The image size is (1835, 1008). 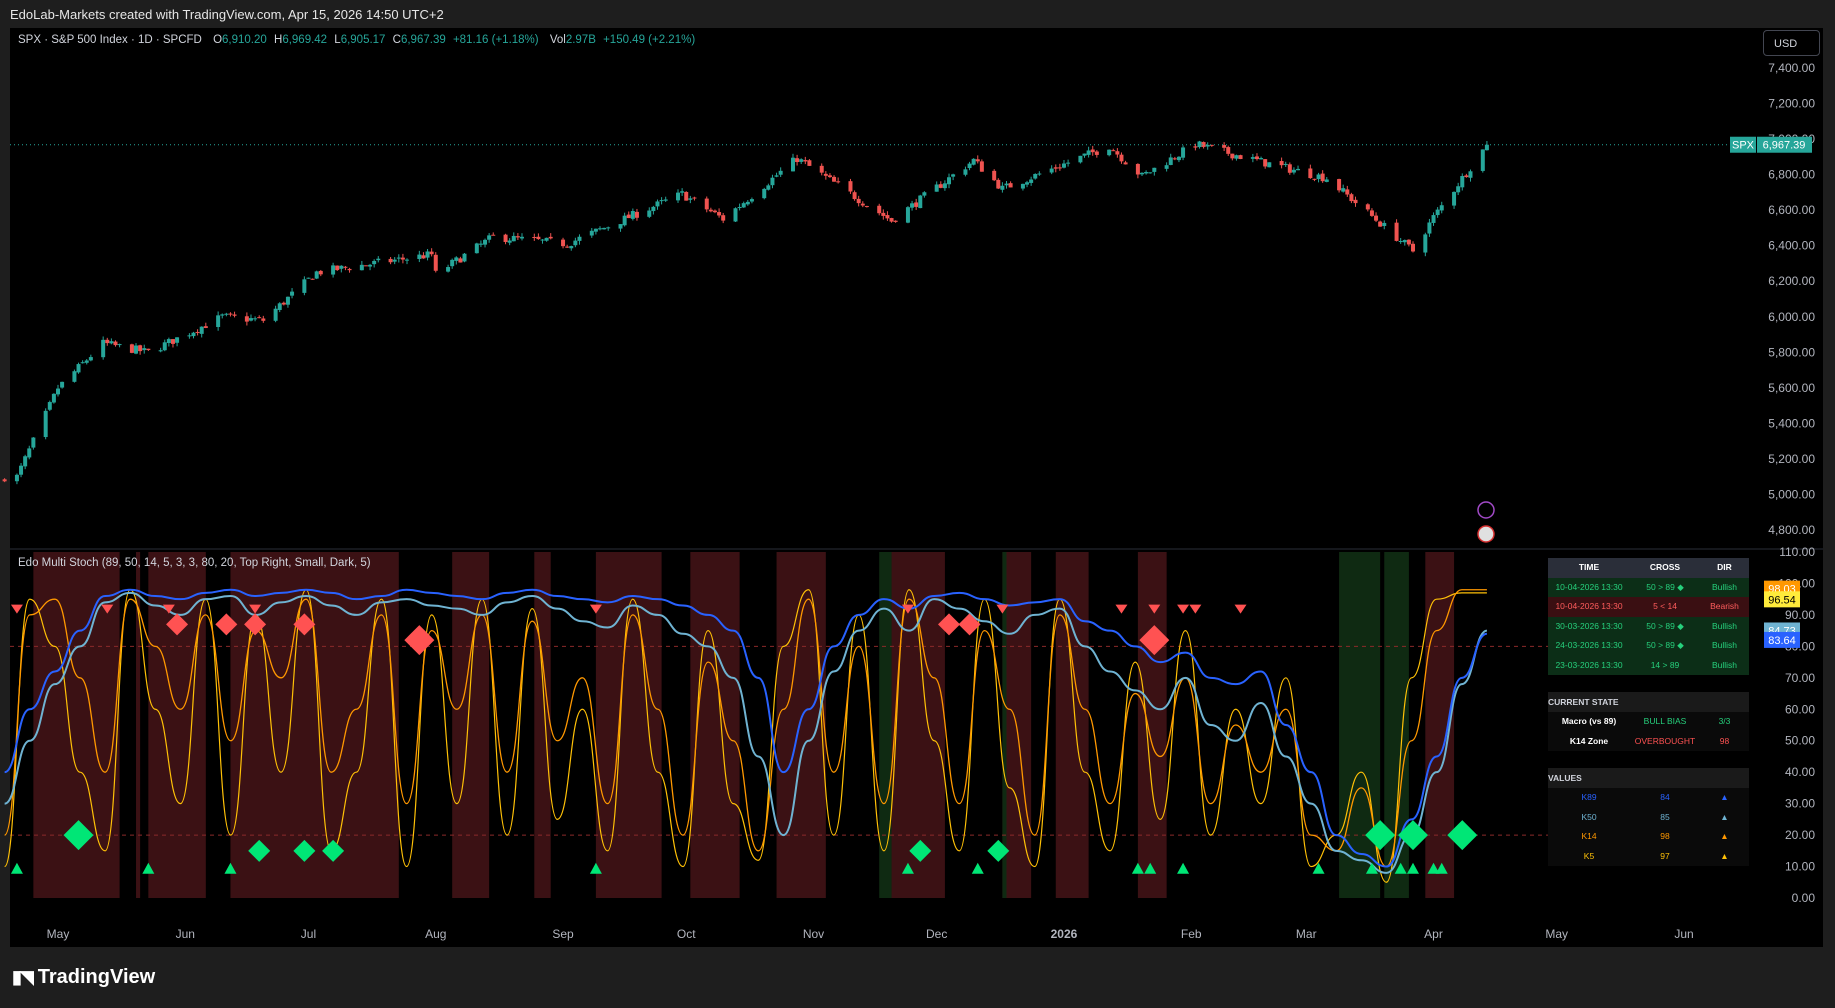 What do you see at coordinates (1648, 568) in the screenshot?
I see `table-header-row: TIME CROSS DIR` at bounding box center [1648, 568].